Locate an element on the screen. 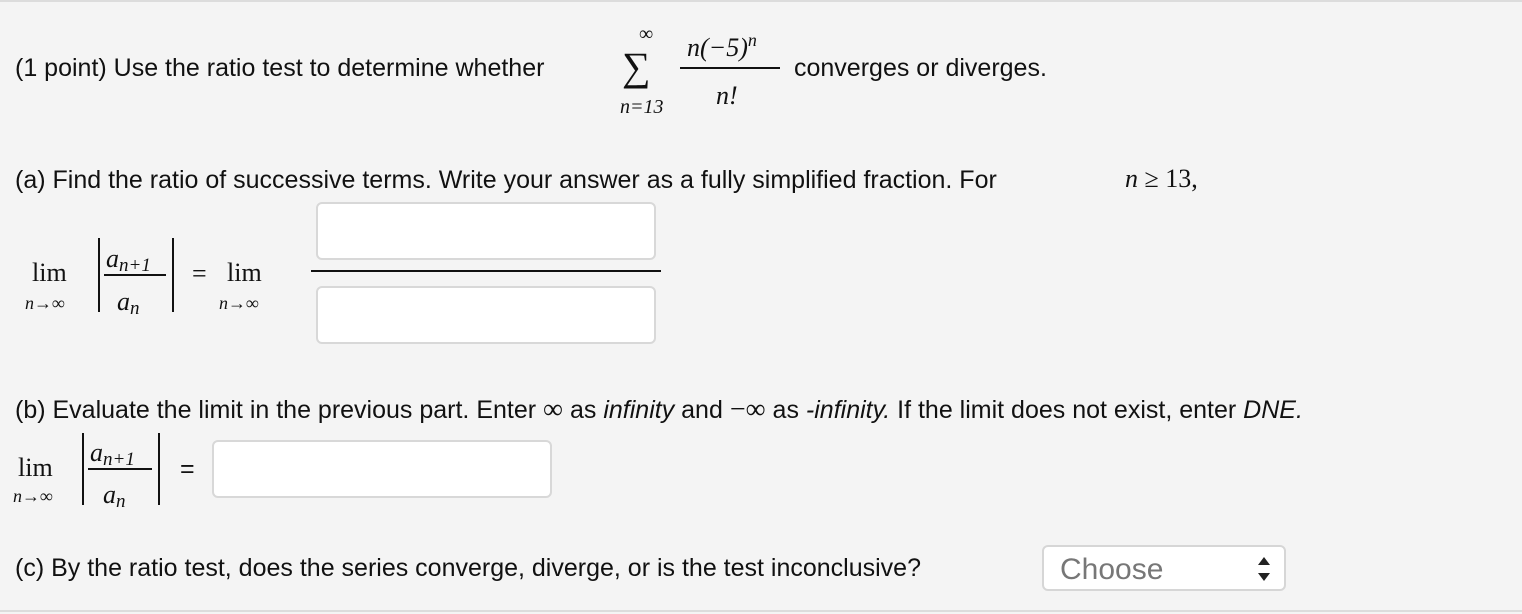 The height and width of the screenshot is (614, 1522). part-a-equals: = is located at coordinates (199, 273).